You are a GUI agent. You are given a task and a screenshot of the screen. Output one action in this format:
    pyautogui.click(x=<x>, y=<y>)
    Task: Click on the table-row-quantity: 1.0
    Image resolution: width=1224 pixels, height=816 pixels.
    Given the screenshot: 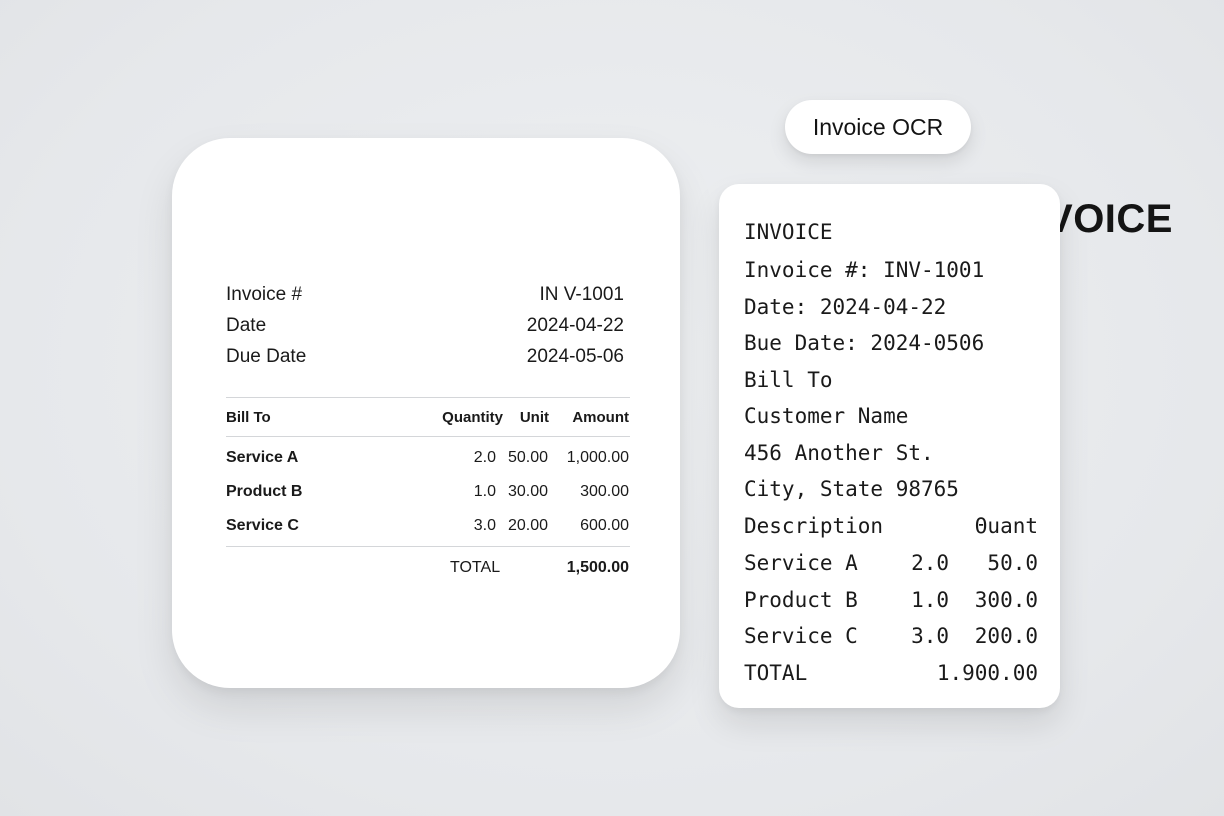 What is the action you would take?
    pyautogui.click(x=484, y=491)
    